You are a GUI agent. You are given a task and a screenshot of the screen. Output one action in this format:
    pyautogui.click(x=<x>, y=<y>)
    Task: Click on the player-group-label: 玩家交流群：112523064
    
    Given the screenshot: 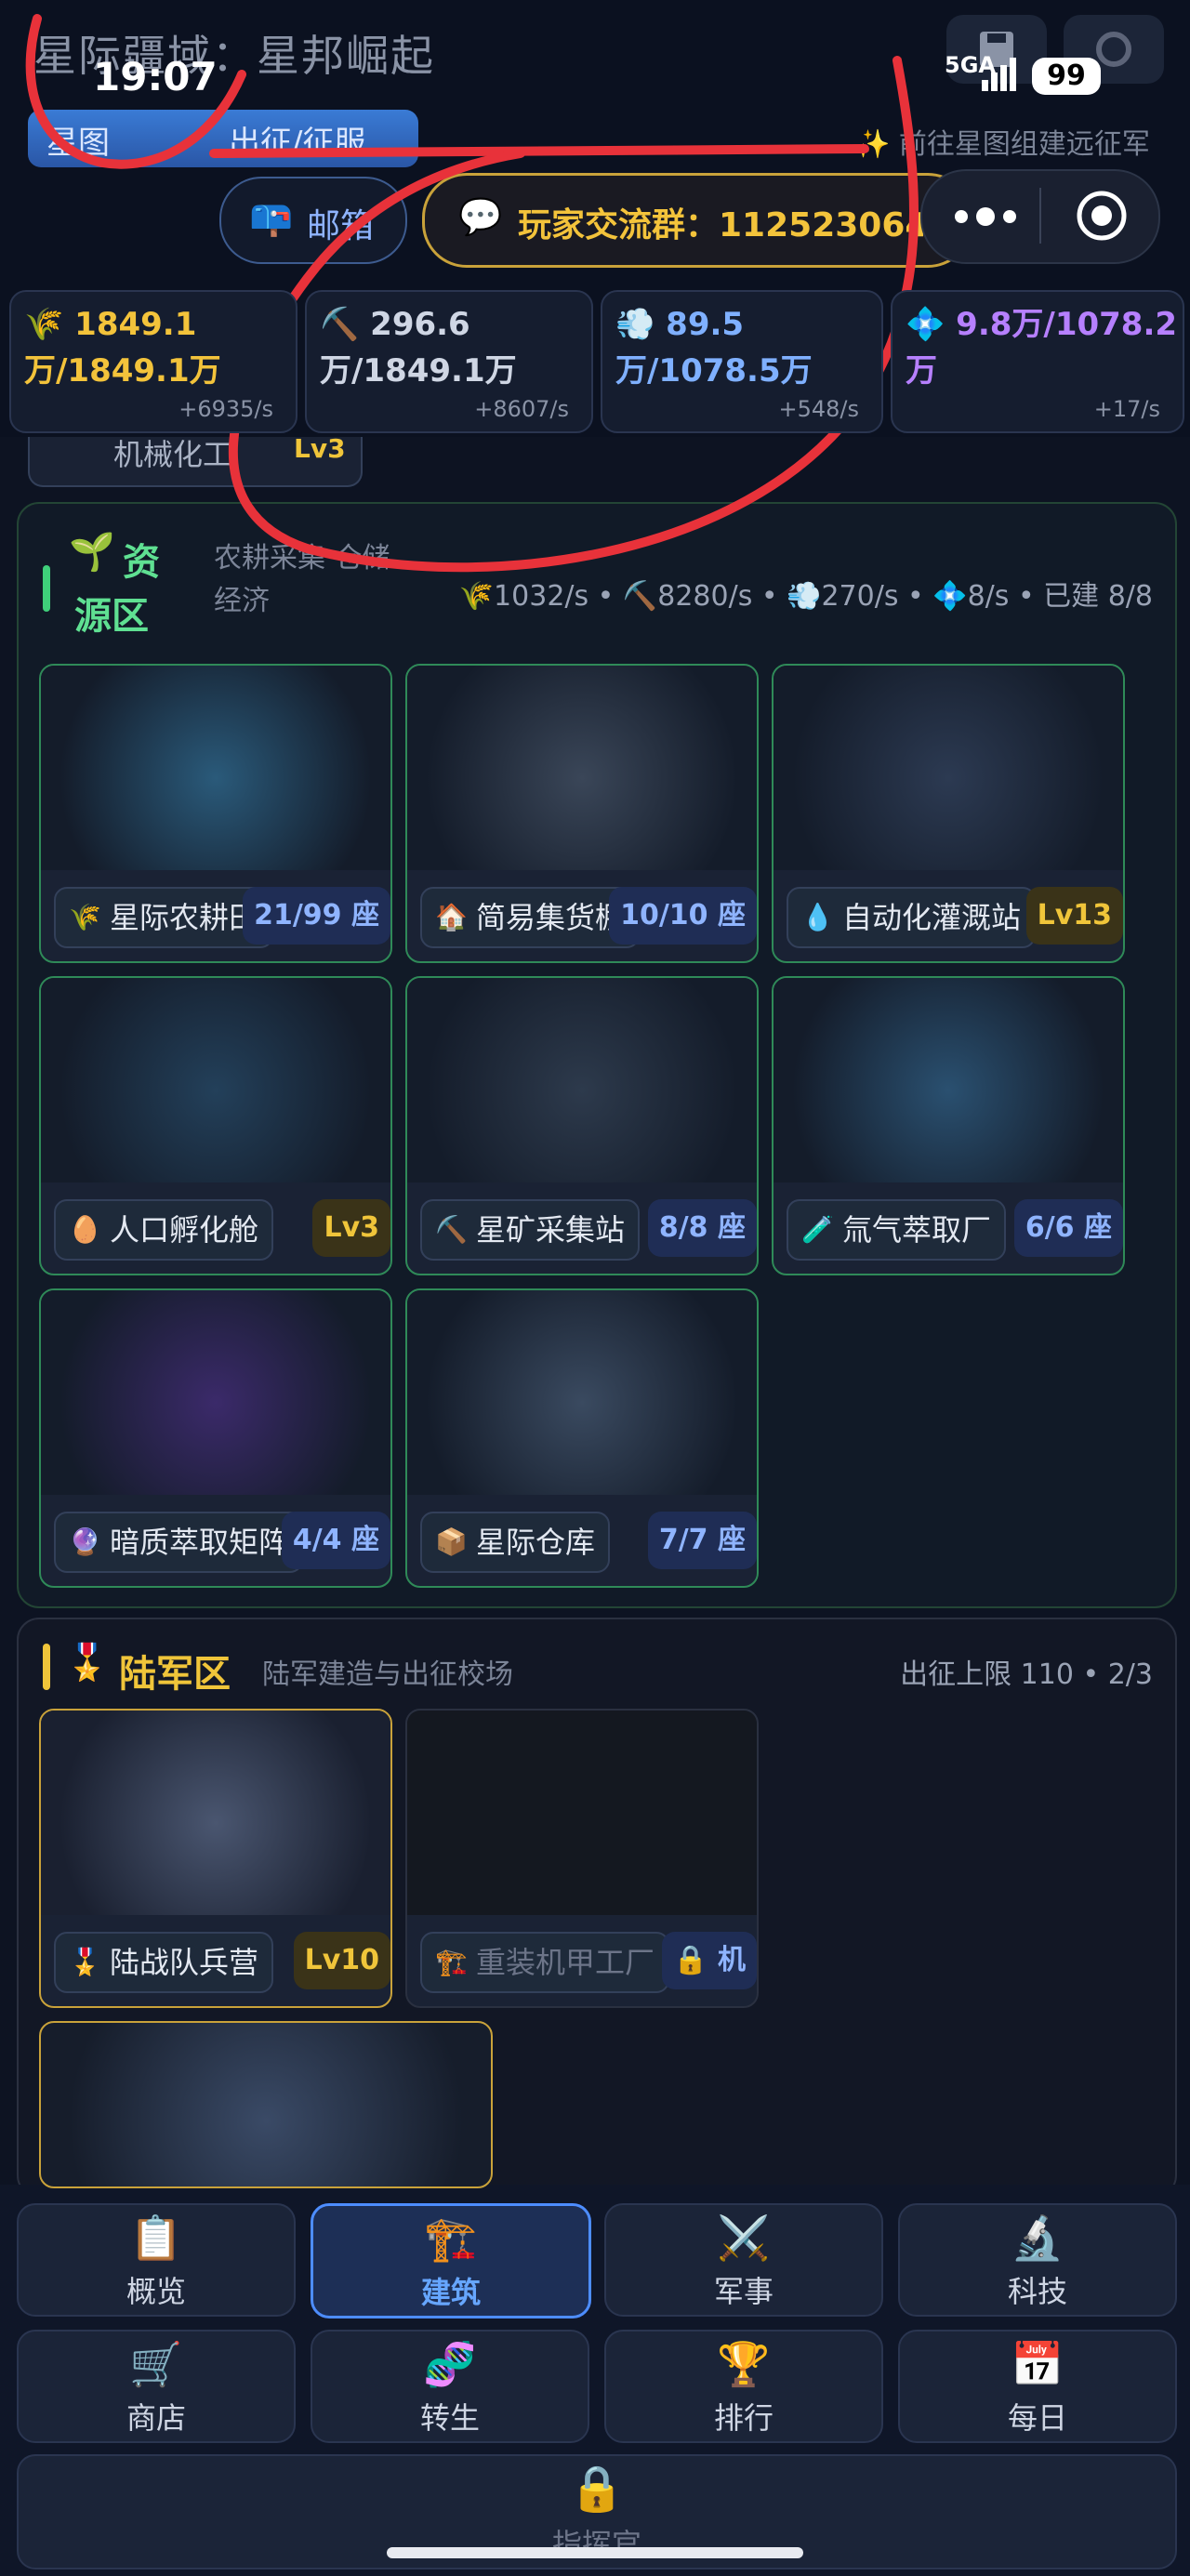 What is the action you would take?
    pyautogui.click(x=723, y=225)
    